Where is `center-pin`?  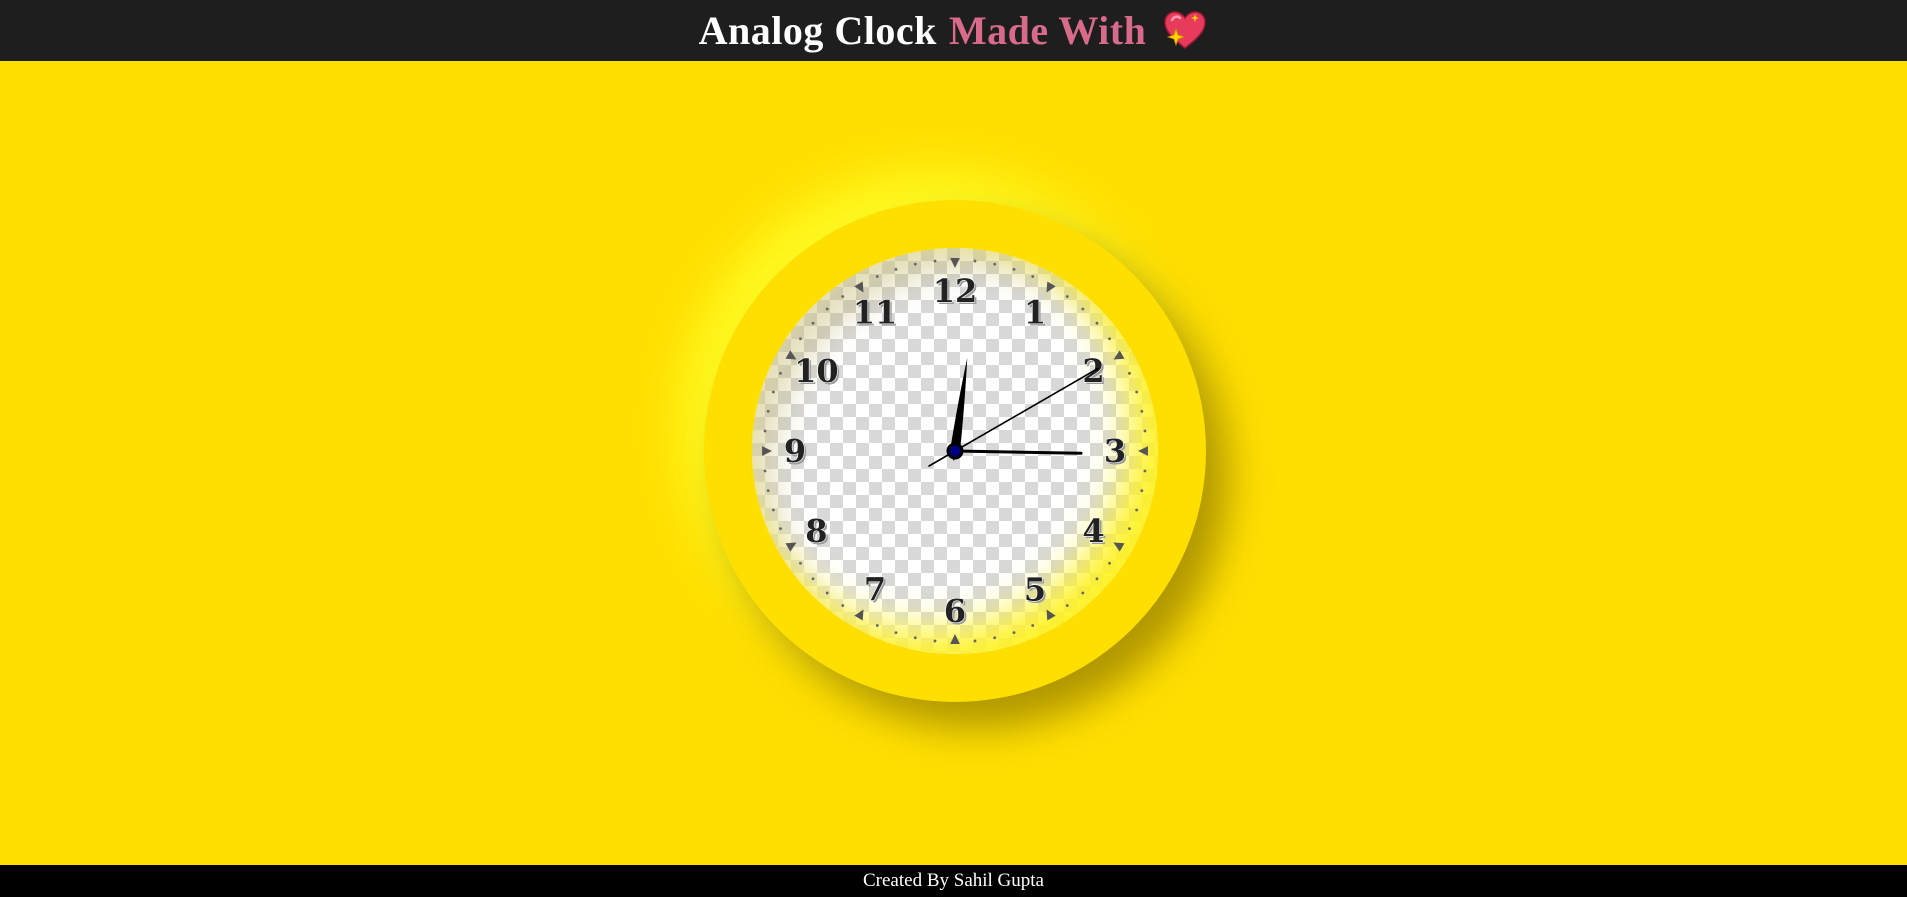 center-pin is located at coordinates (955, 451).